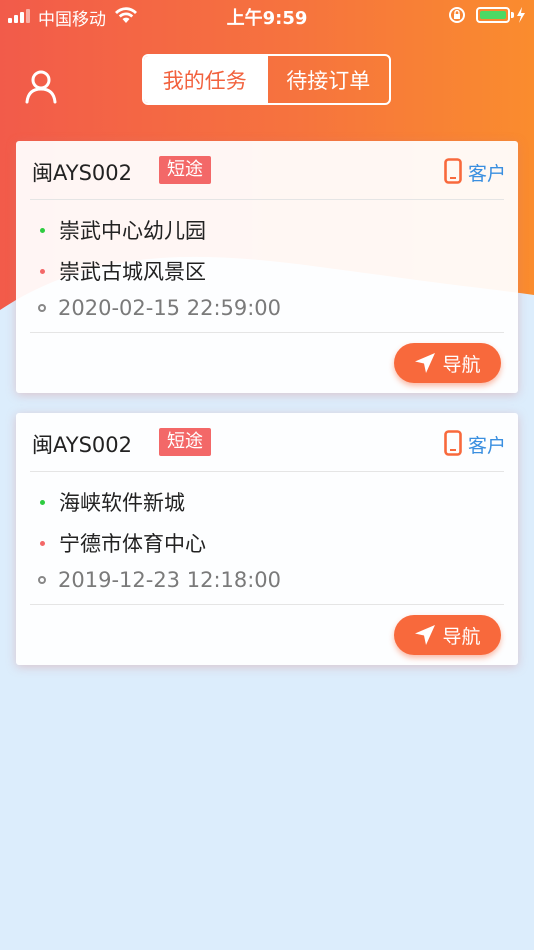 Image resolution: width=534 pixels, height=950 pixels. What do you see at coordinates (122, 503) in the screenshot?
I see `origin-address: 海峡软件新城` at bounding box center [122, 503].